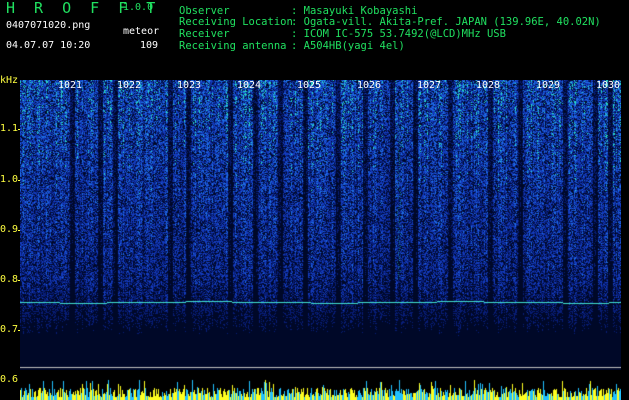 This screenshot has width=629, height=400. I want to click on time-label: 1022, so click(129, 85).